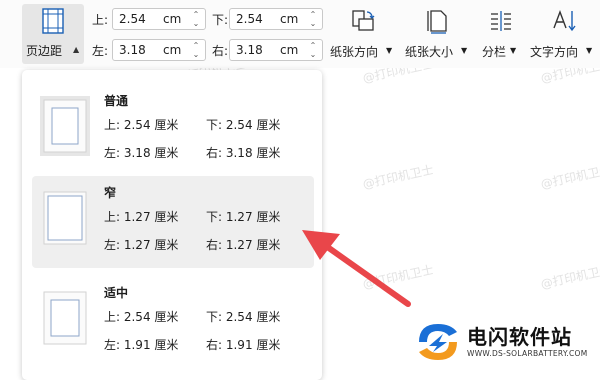 The height and width of the screenshot is (380, 600). Describe the element at coordinates (220, 51) in the screenshot. I see `right-margin-label: 右:` at that location.